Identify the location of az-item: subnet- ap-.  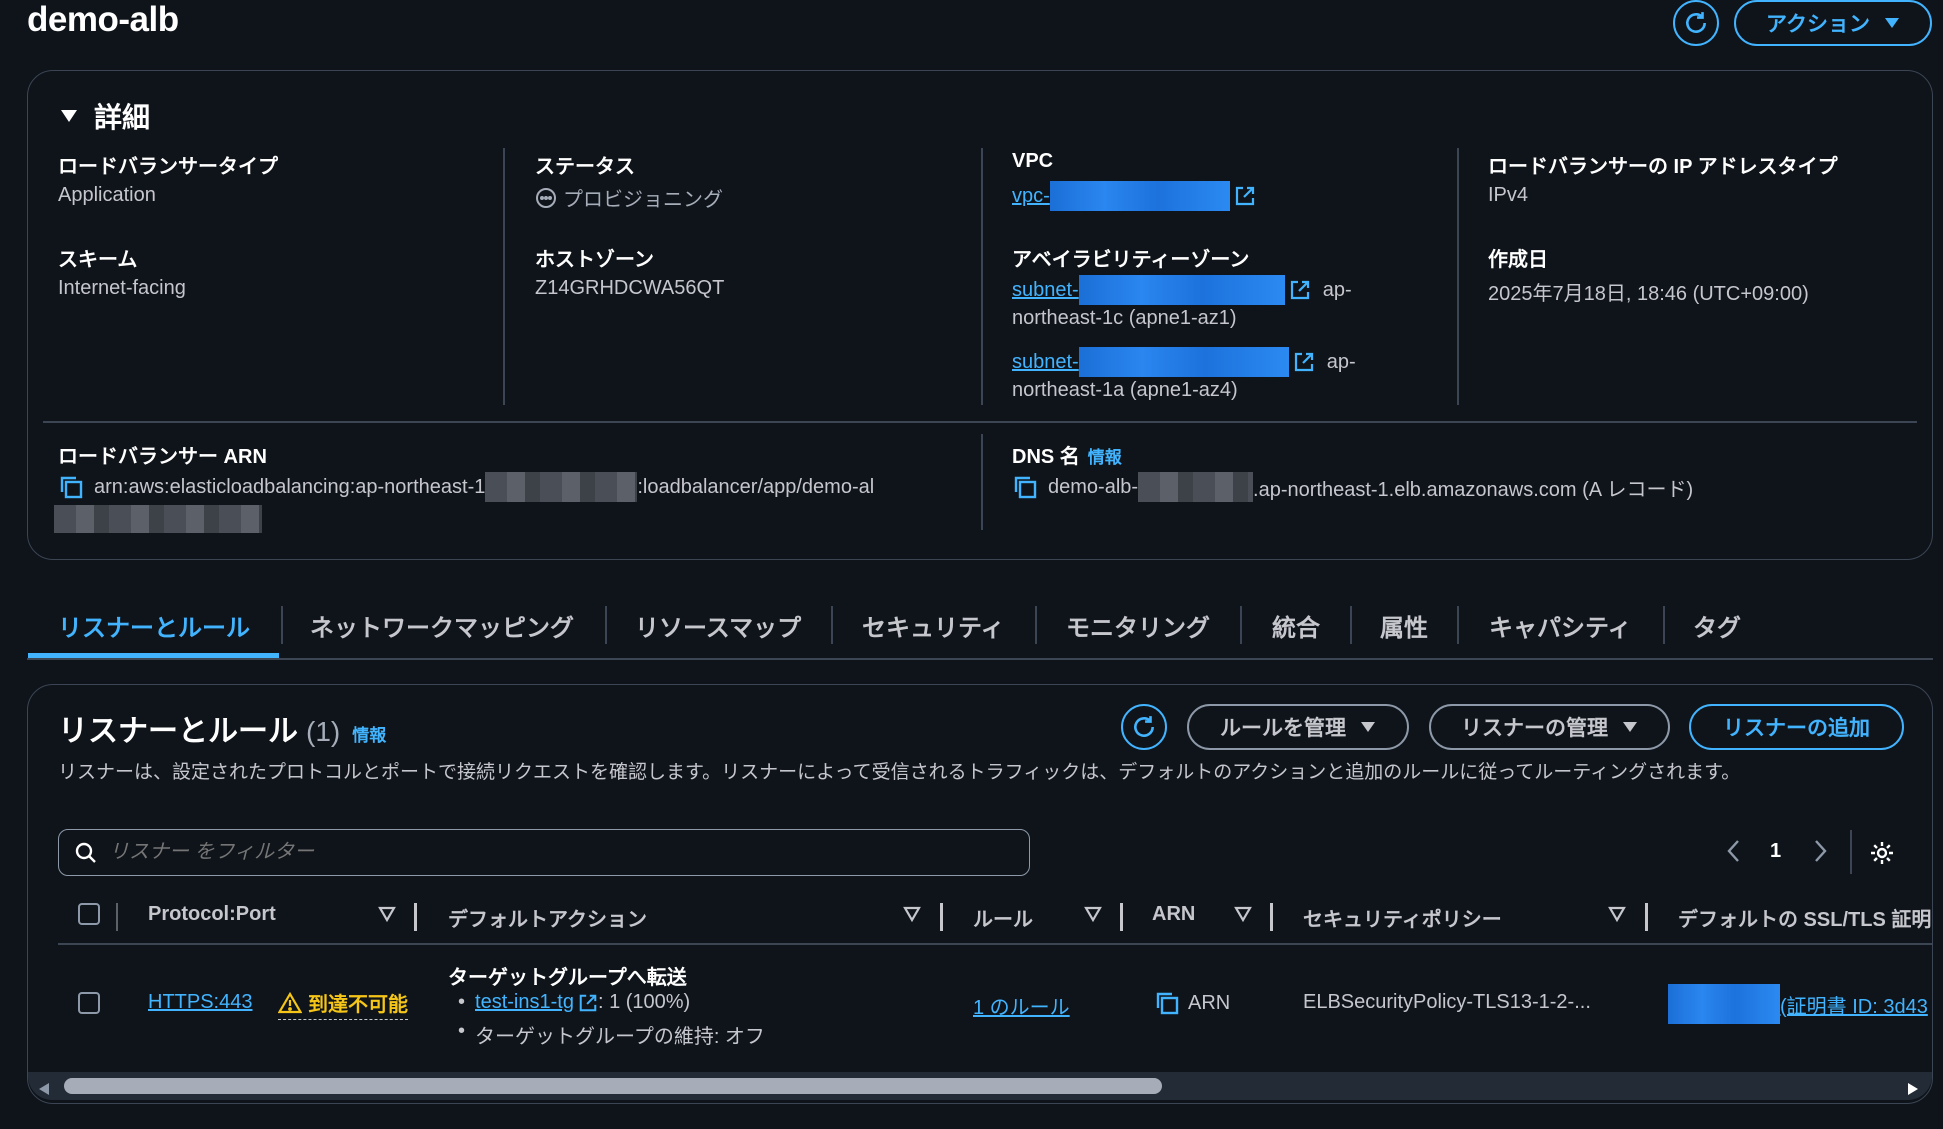
(1184, 362).